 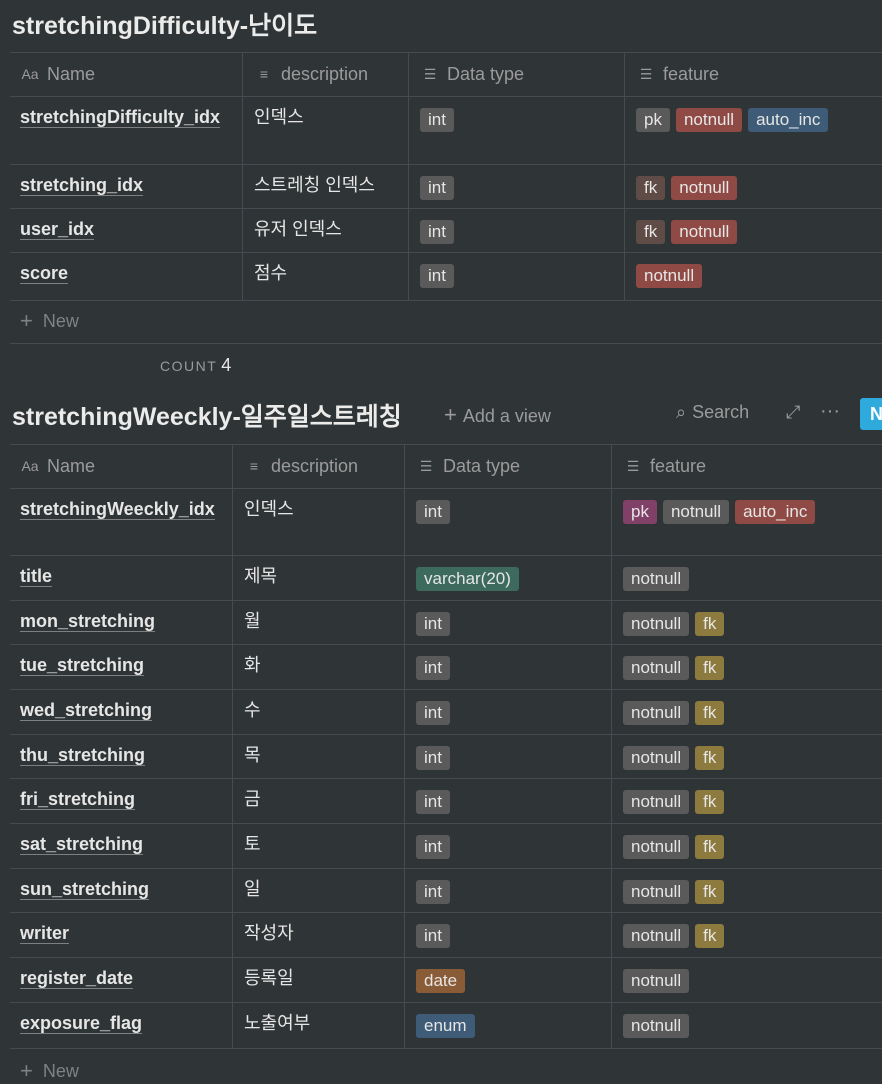 What do you see at coordinates (164, 24) in the screenshot?
I see `database-title: stretchingDifficulty-난이도` at bounding box center [164, 24].